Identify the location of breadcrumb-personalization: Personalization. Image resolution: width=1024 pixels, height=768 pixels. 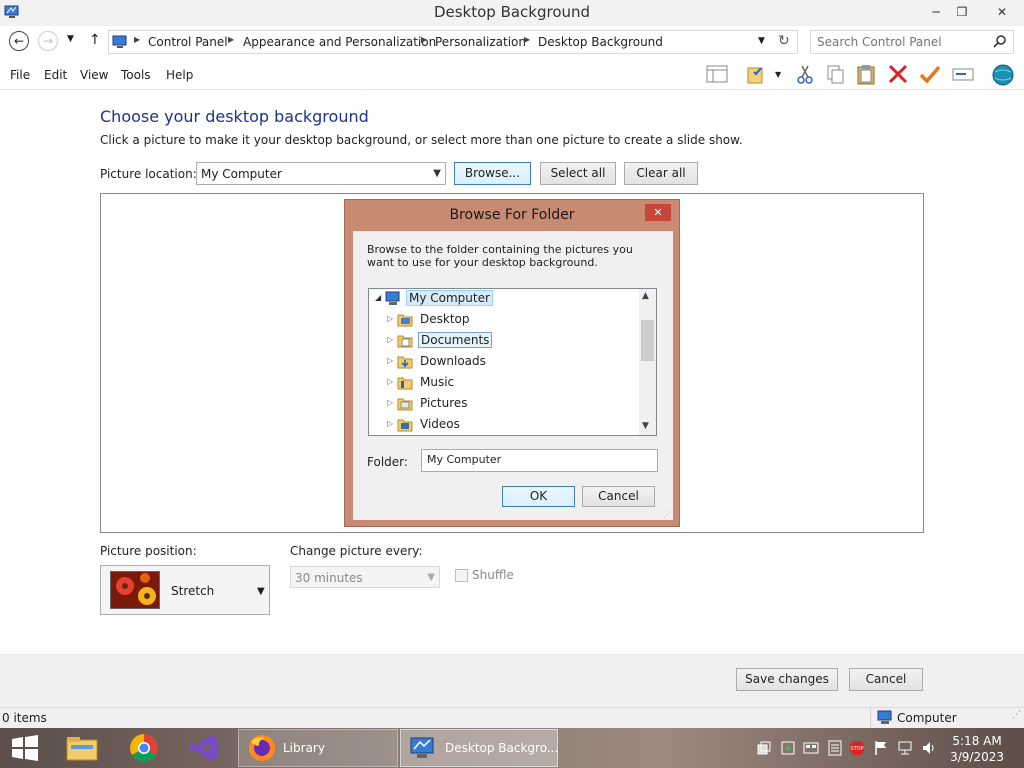
(480, 42).